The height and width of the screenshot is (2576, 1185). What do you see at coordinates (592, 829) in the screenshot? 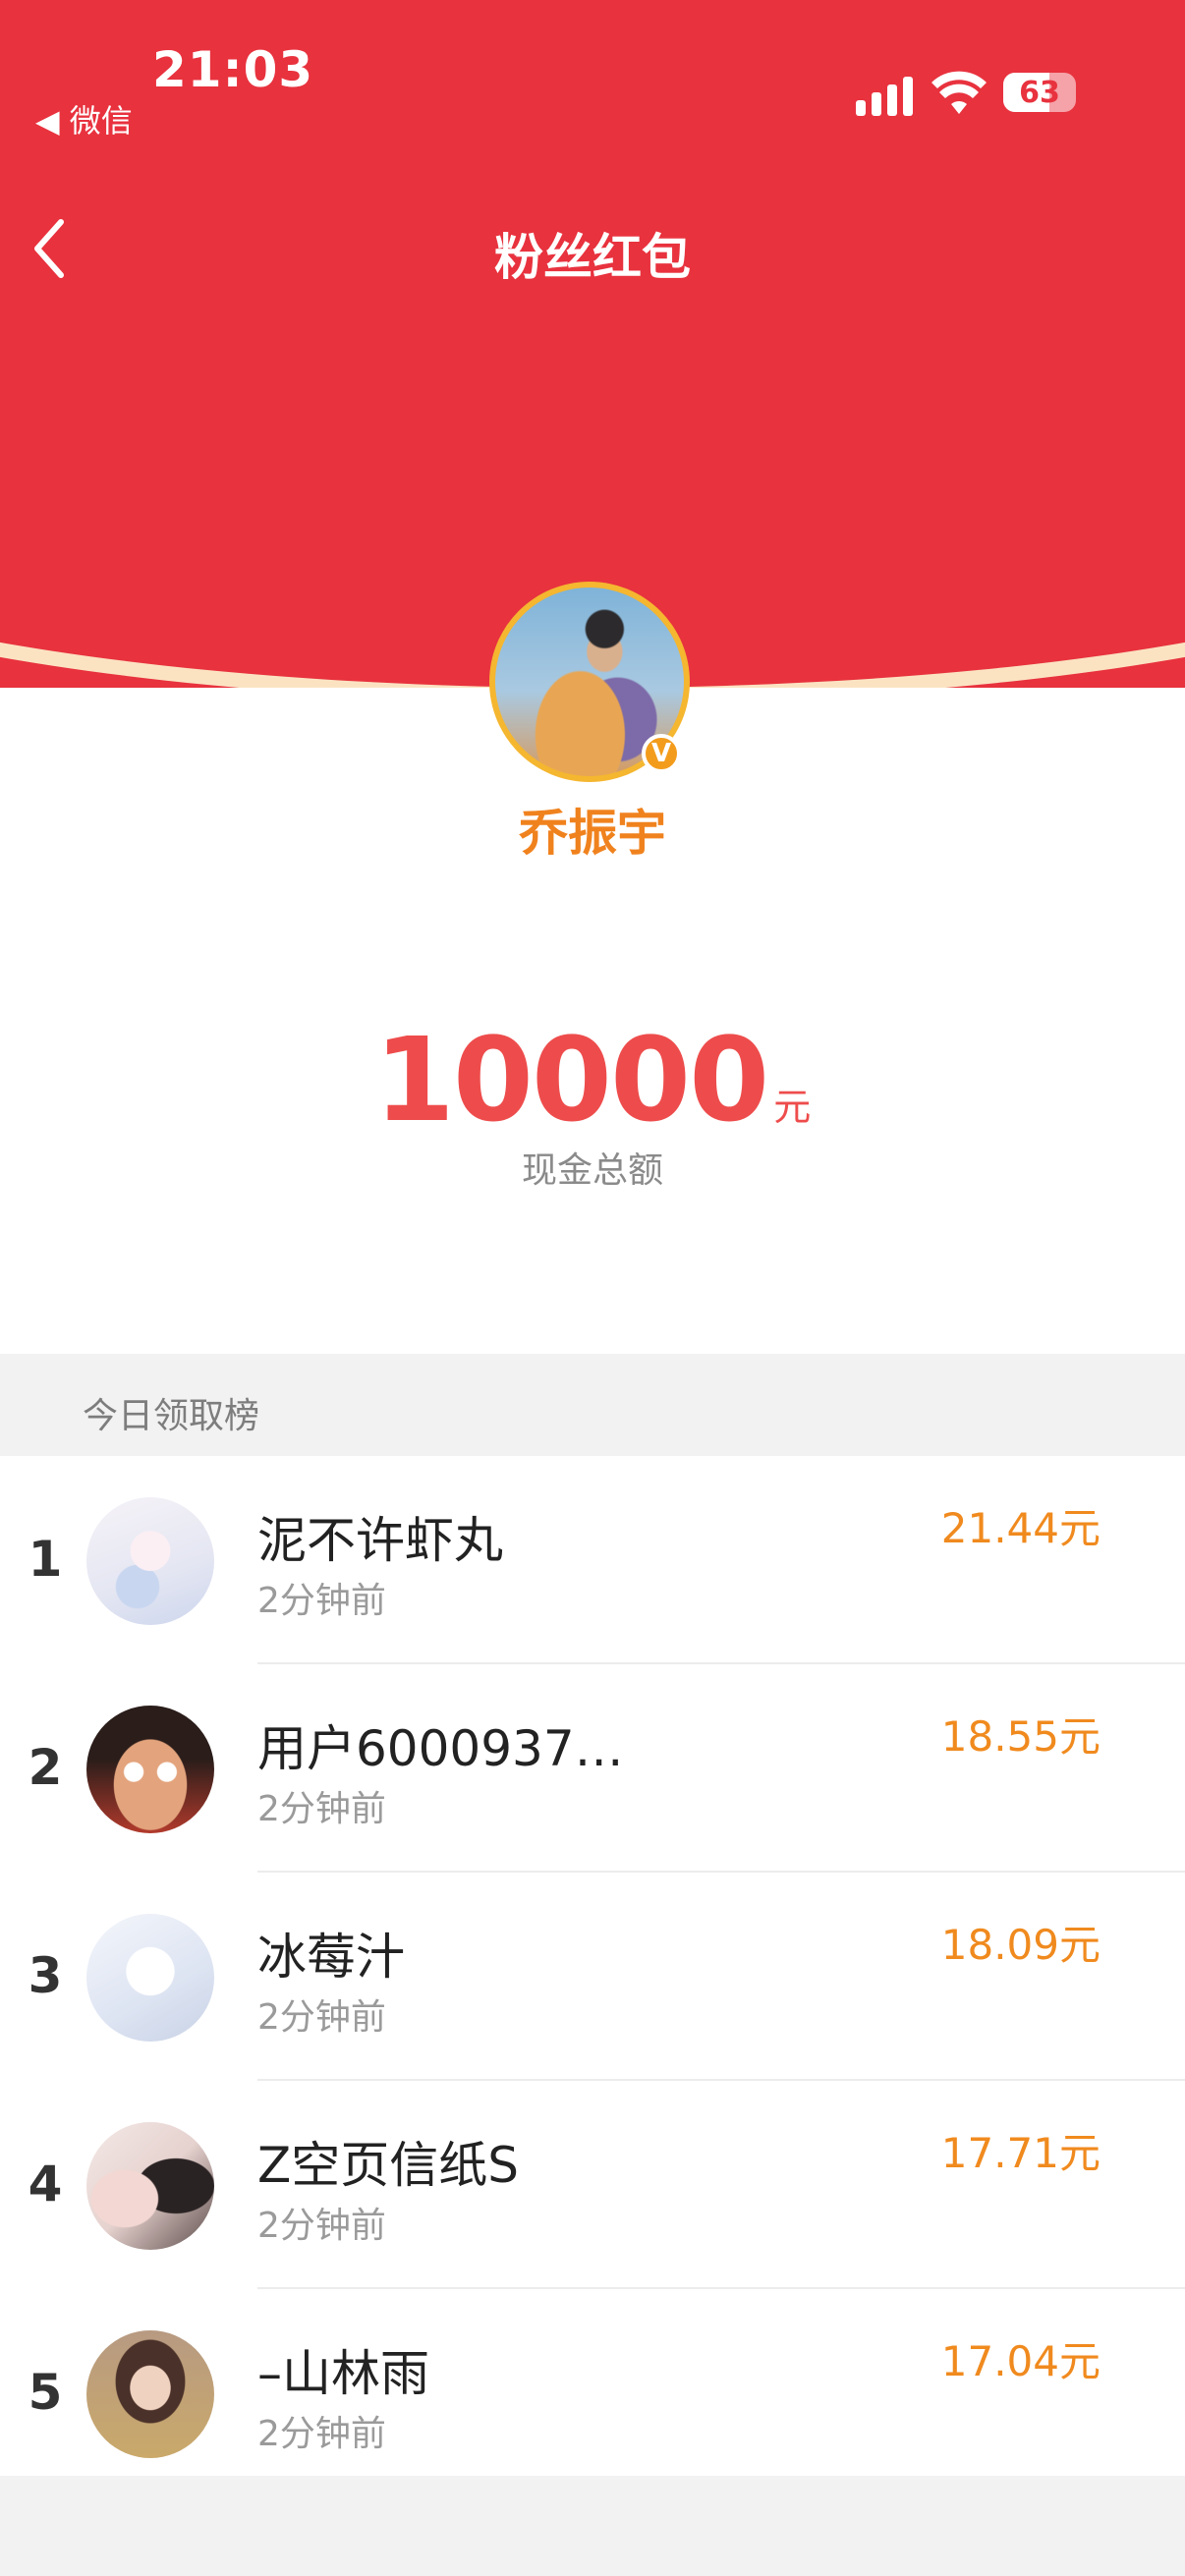
I see `host-name: 乔振宇` at bounding box center [592, 829].